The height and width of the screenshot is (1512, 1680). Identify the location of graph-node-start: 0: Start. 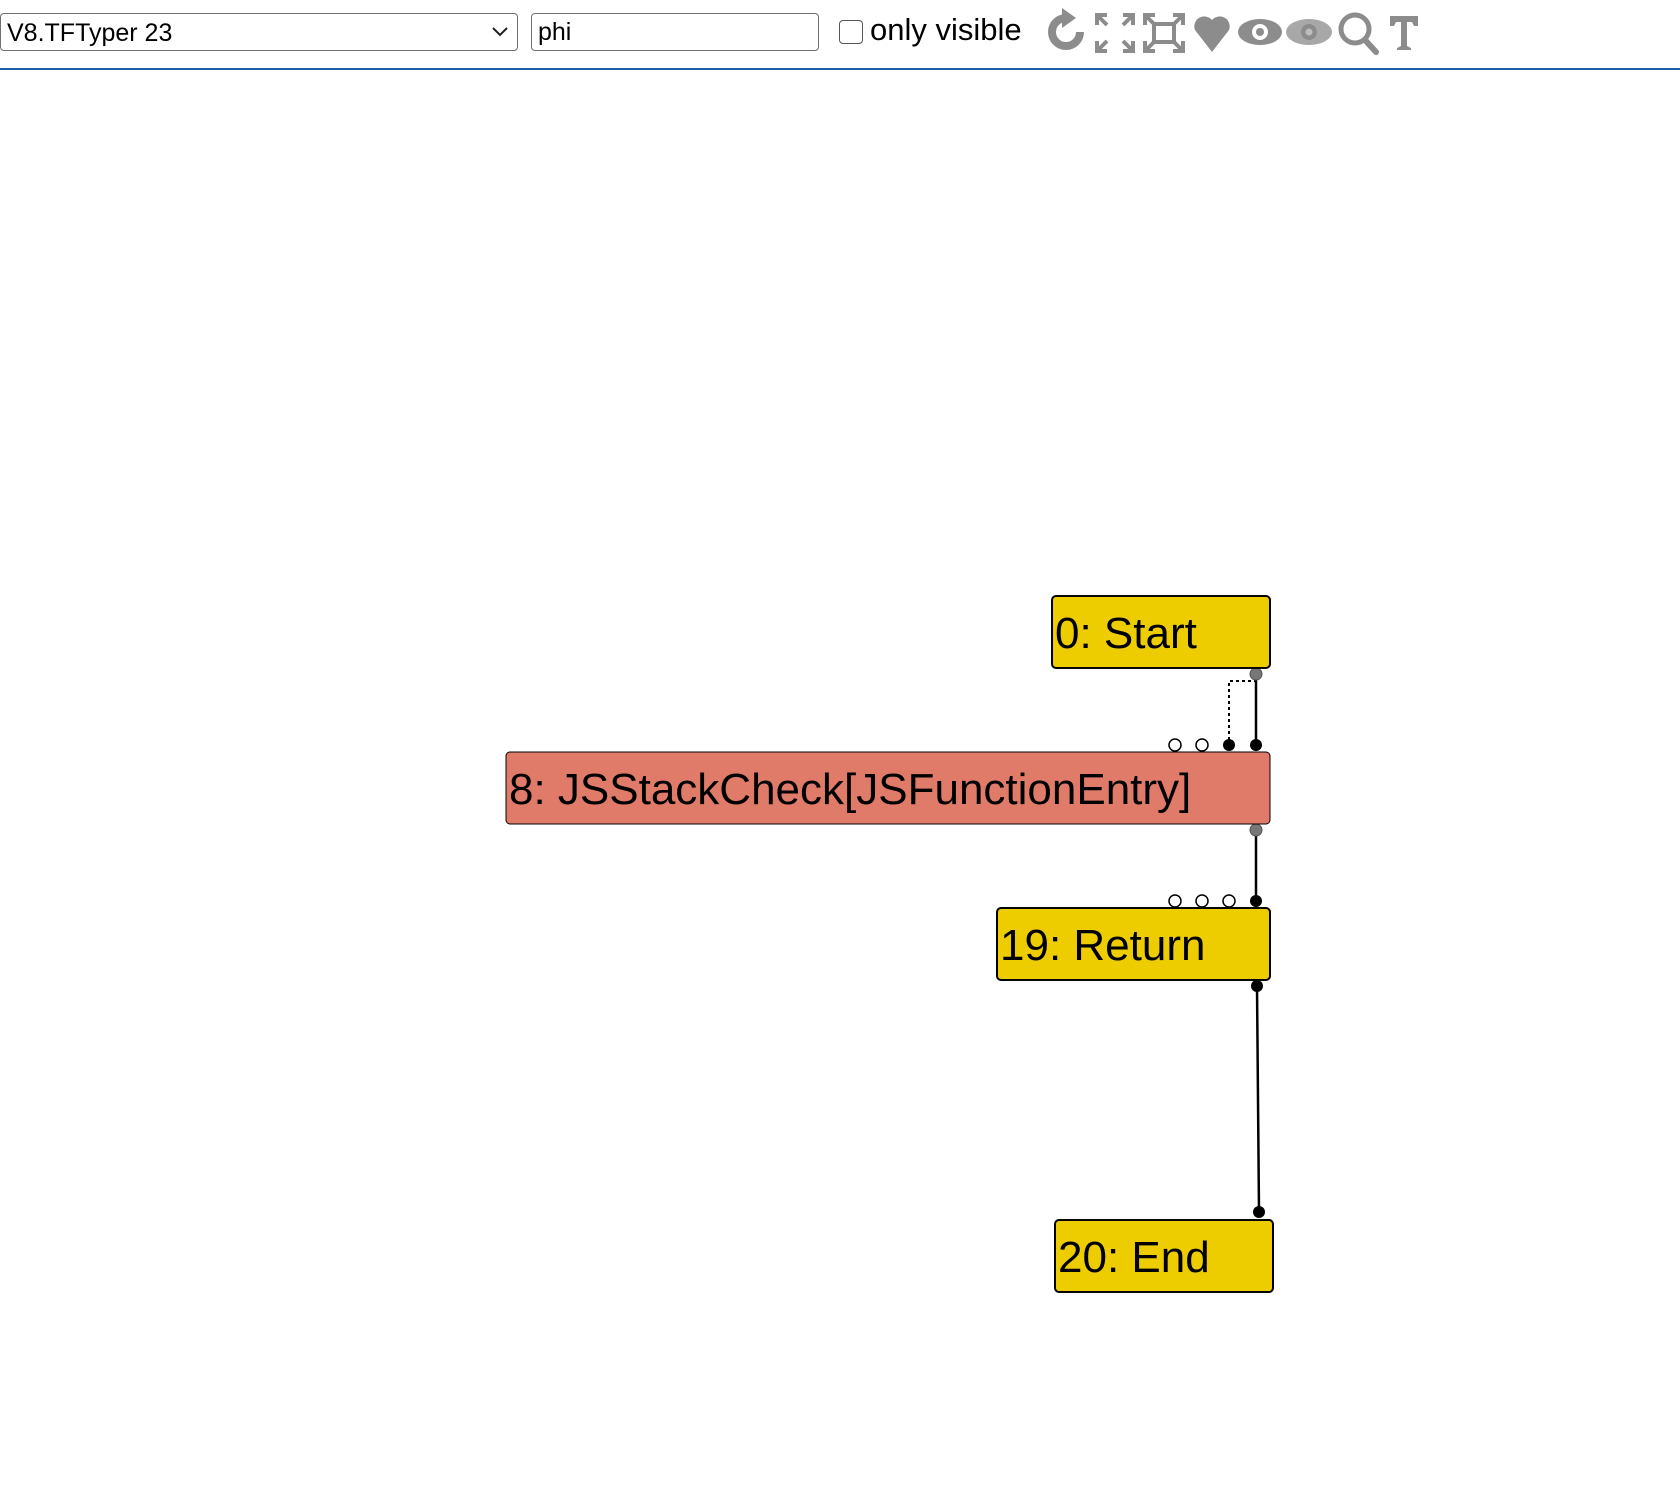
(1161, 632).